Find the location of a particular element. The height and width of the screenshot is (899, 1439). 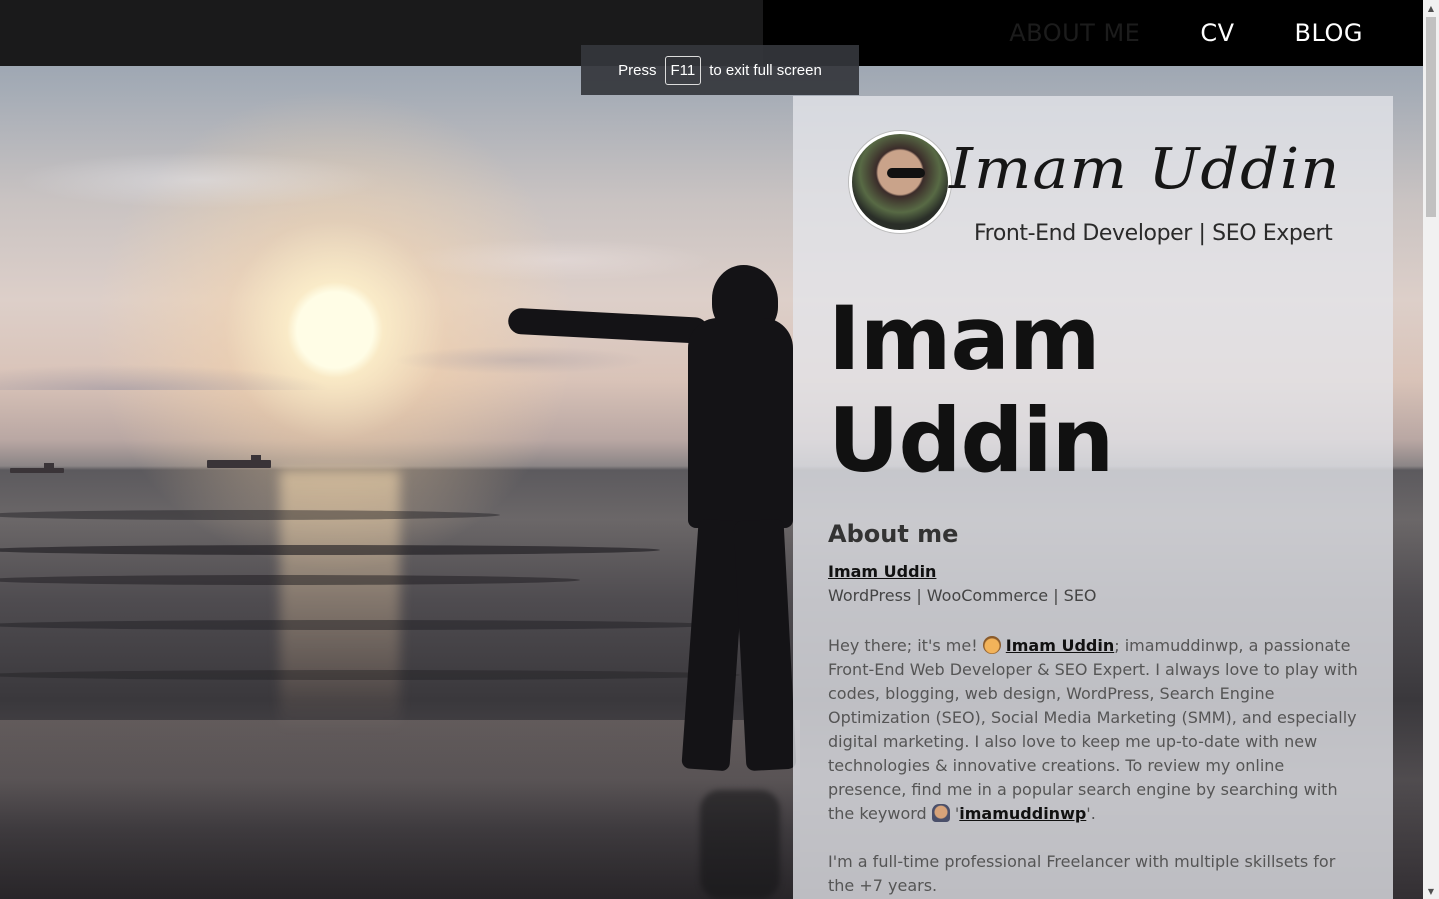

fullscreen-toast: Press F11 to exit full screen is located at coordinates (720, 70).